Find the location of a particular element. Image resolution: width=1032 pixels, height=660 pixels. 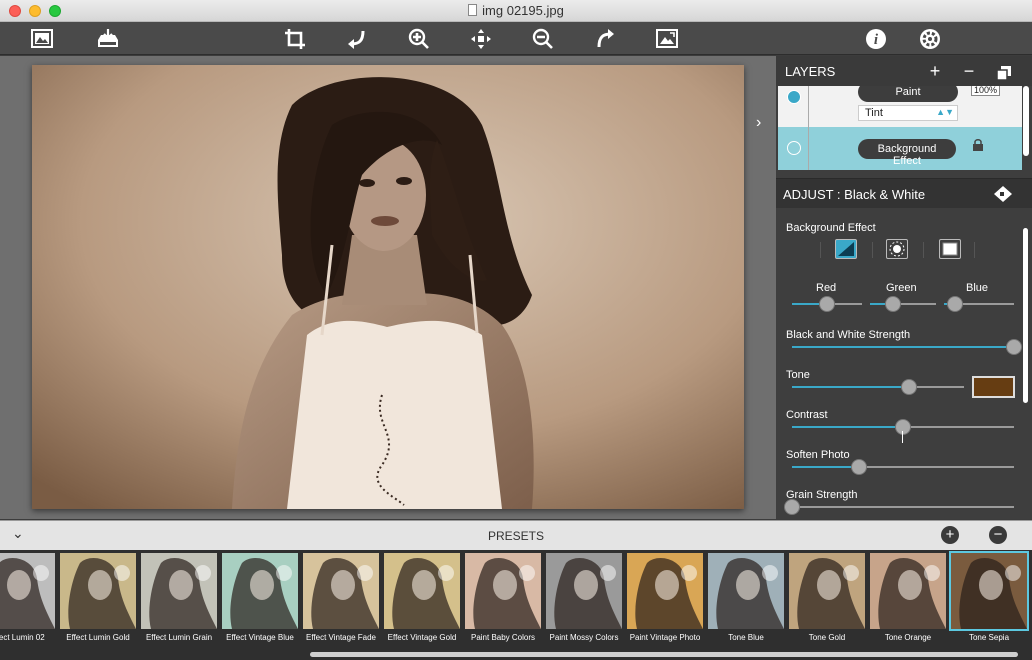

rotate-left-button is located at coordinates (357, 39).